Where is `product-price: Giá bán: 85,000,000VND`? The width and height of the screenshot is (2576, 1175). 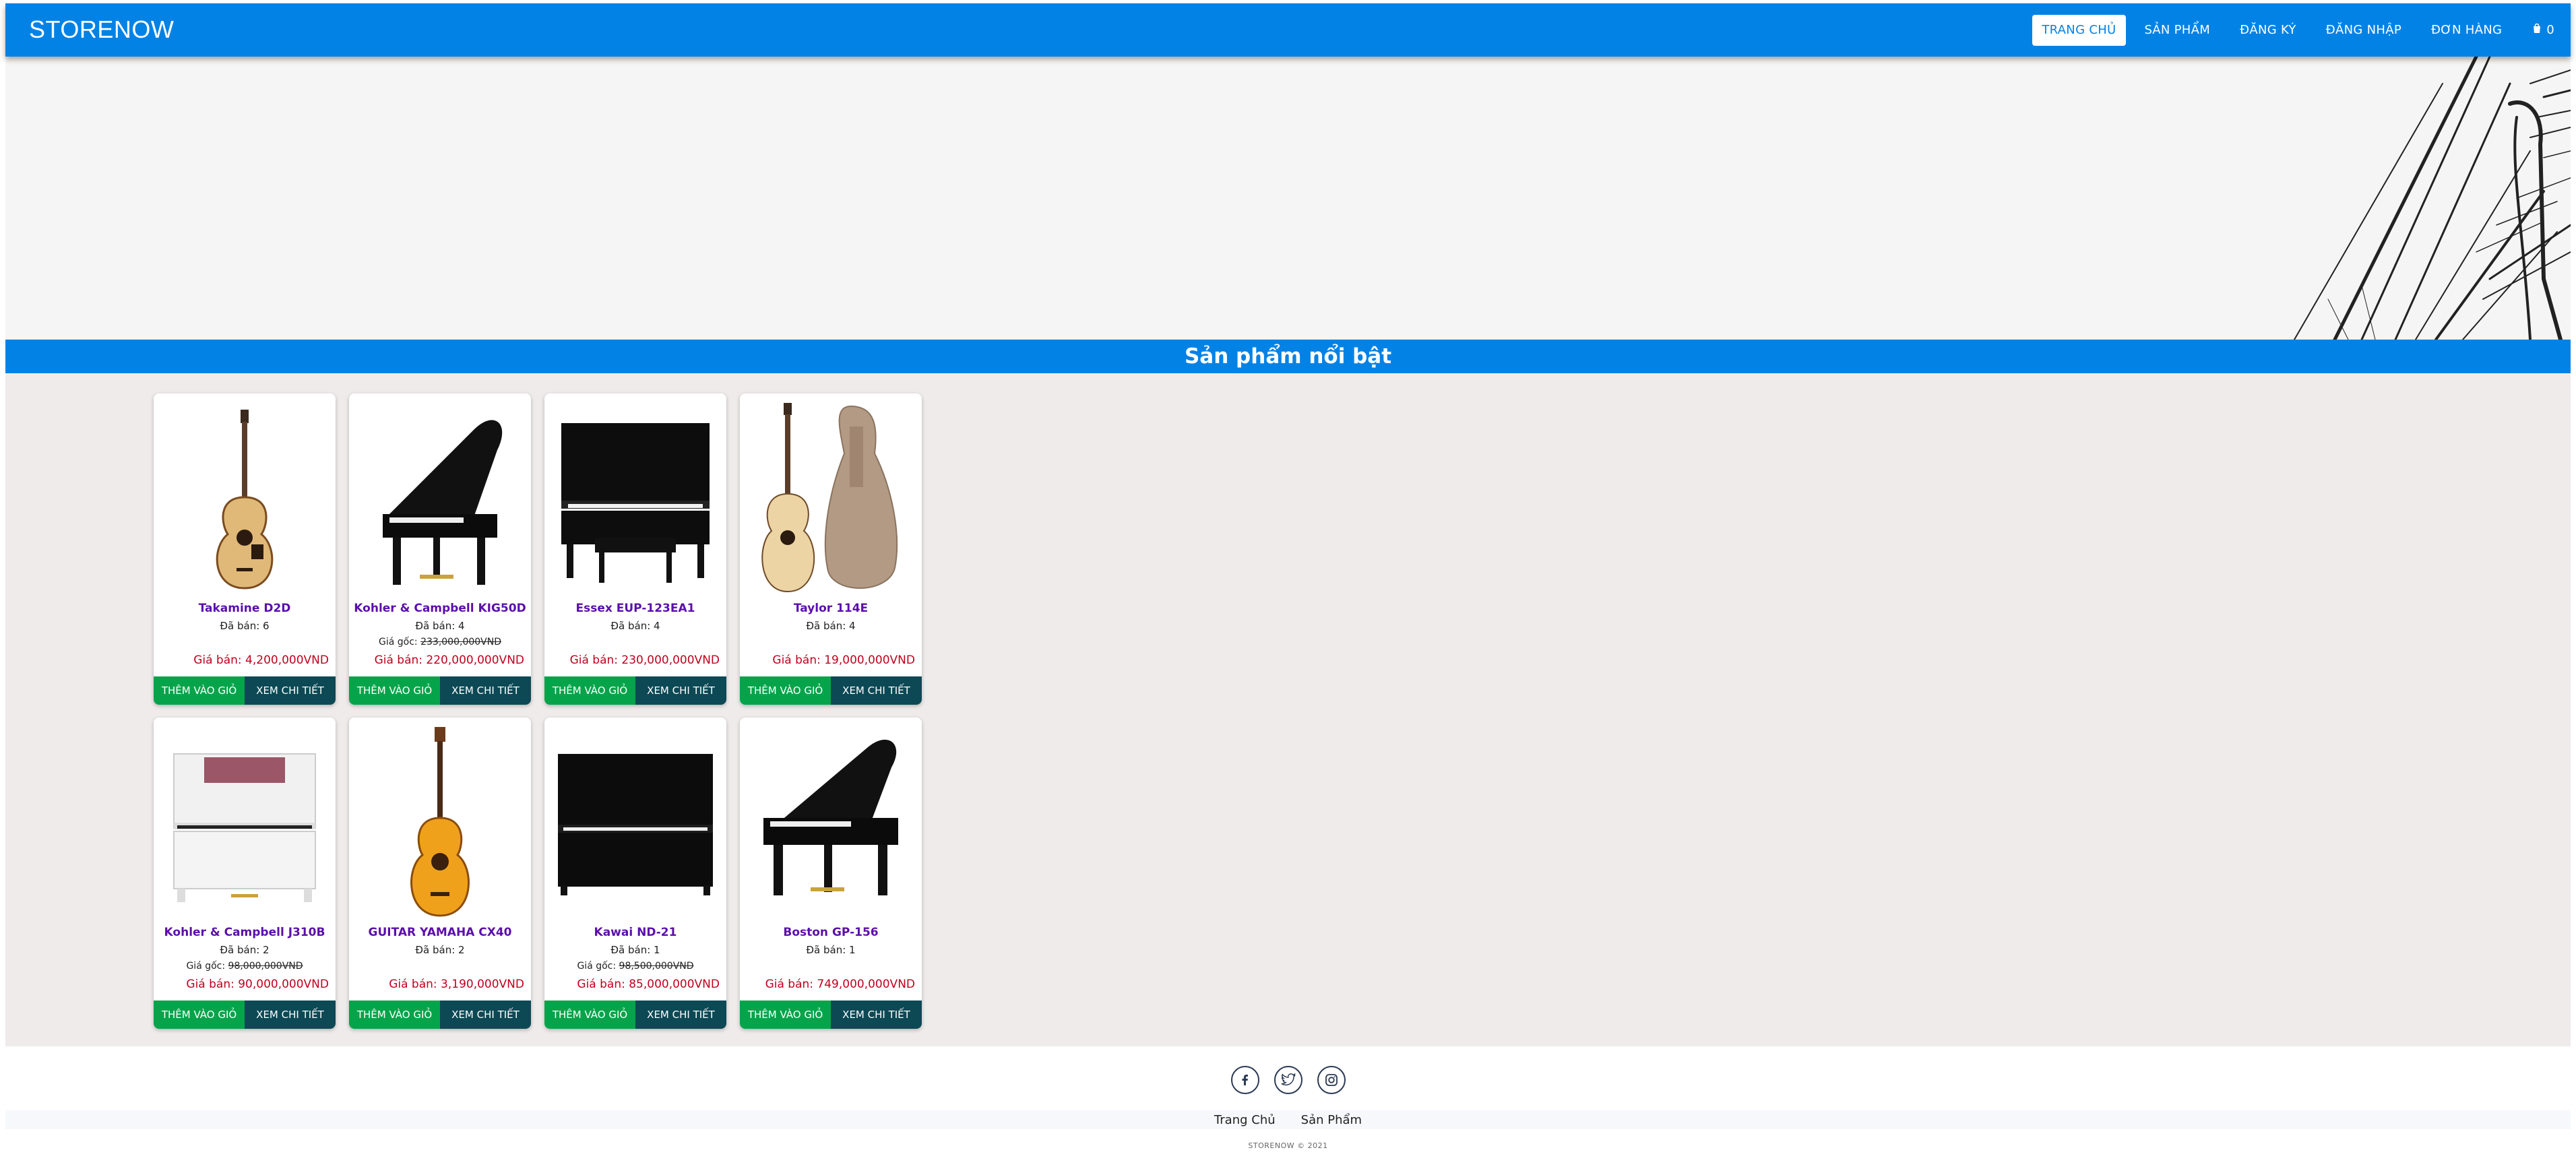 product-price: Giá bán: 85,000,000VND is located at coordinates (648, 984).